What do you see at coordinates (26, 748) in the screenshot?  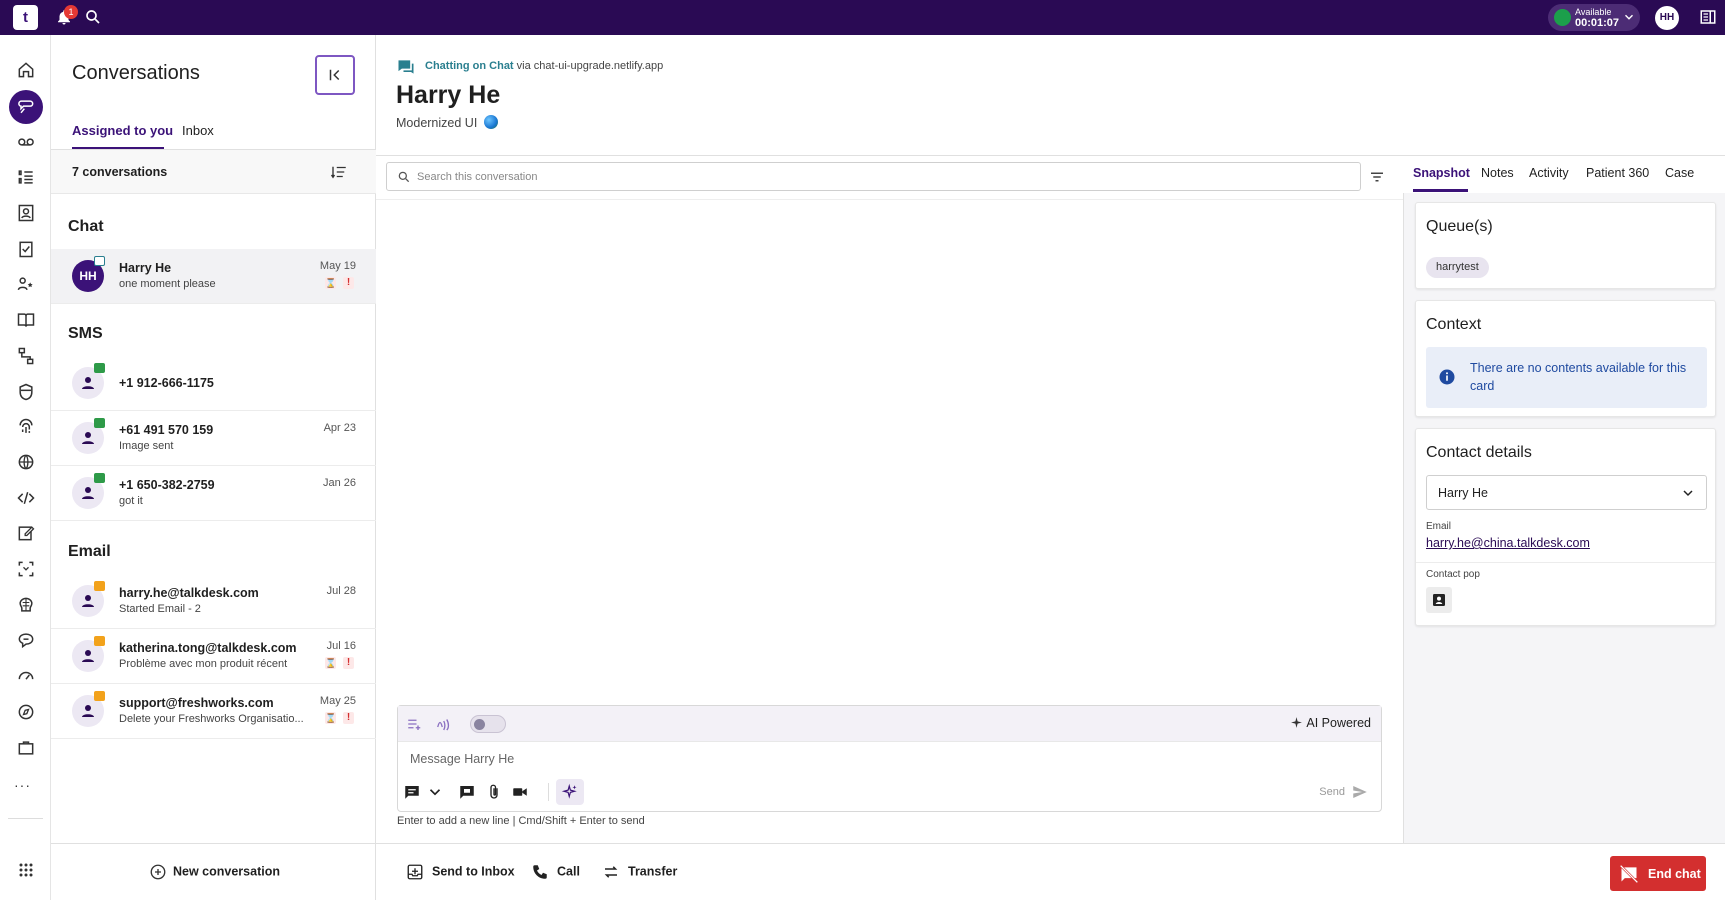 I see `briefcase-icon` at bounding box center [26, 748].